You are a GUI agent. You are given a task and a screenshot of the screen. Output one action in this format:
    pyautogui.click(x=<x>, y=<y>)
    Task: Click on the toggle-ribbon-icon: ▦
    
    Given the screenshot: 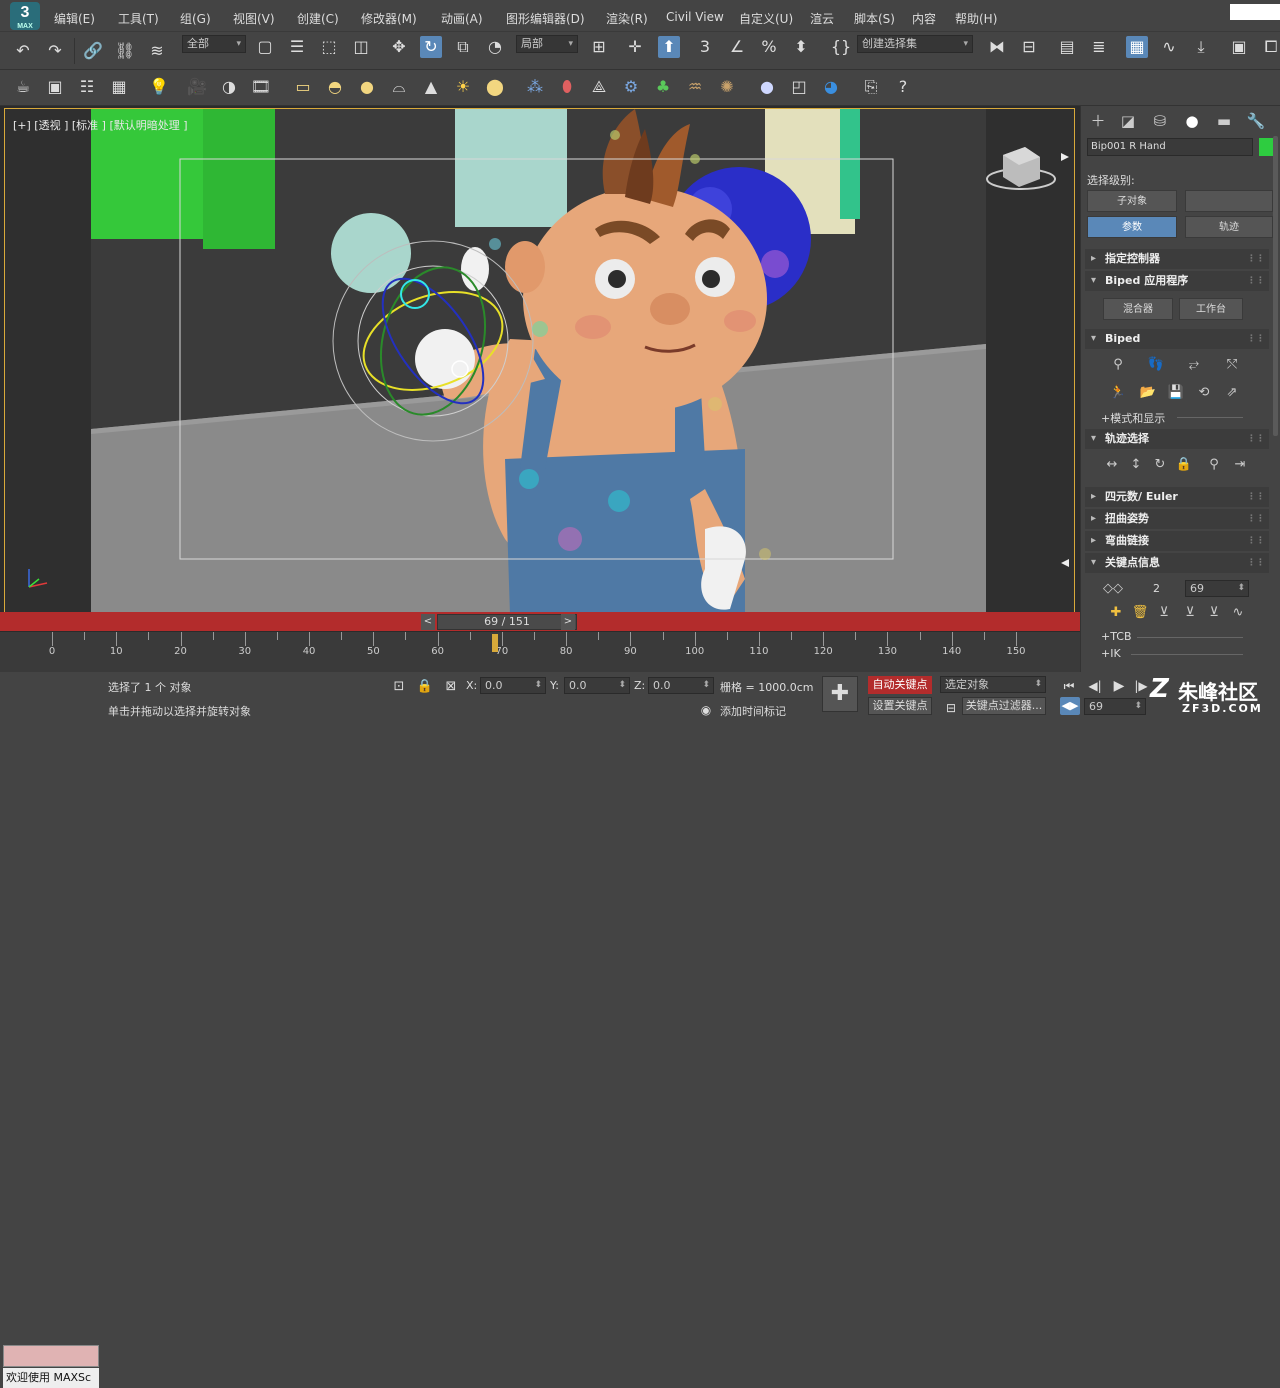 What is the action you would take?
    pyautogui.click(x=1137, y=47)
    